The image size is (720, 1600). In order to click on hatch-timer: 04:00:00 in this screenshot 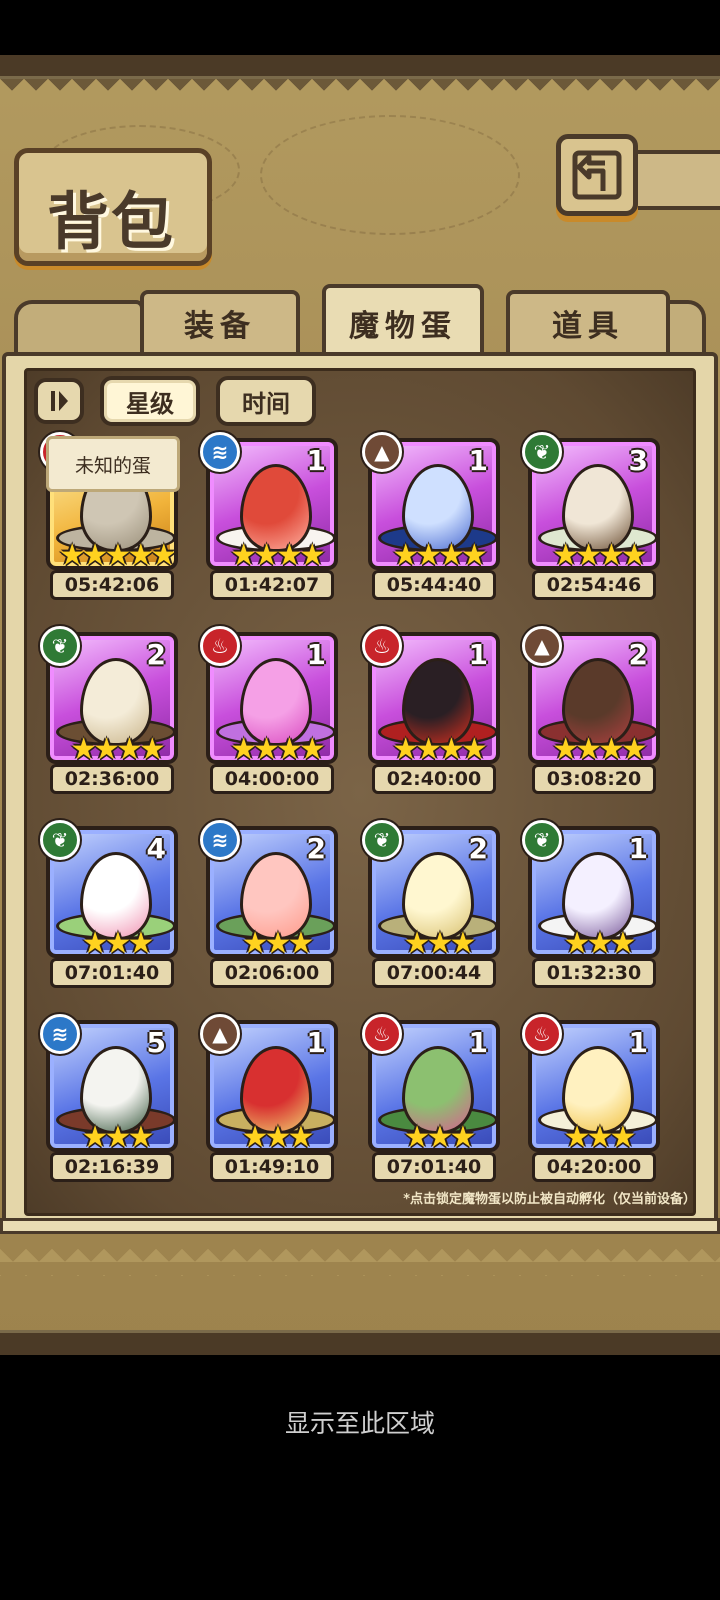, I will do `click(272, 779)`.